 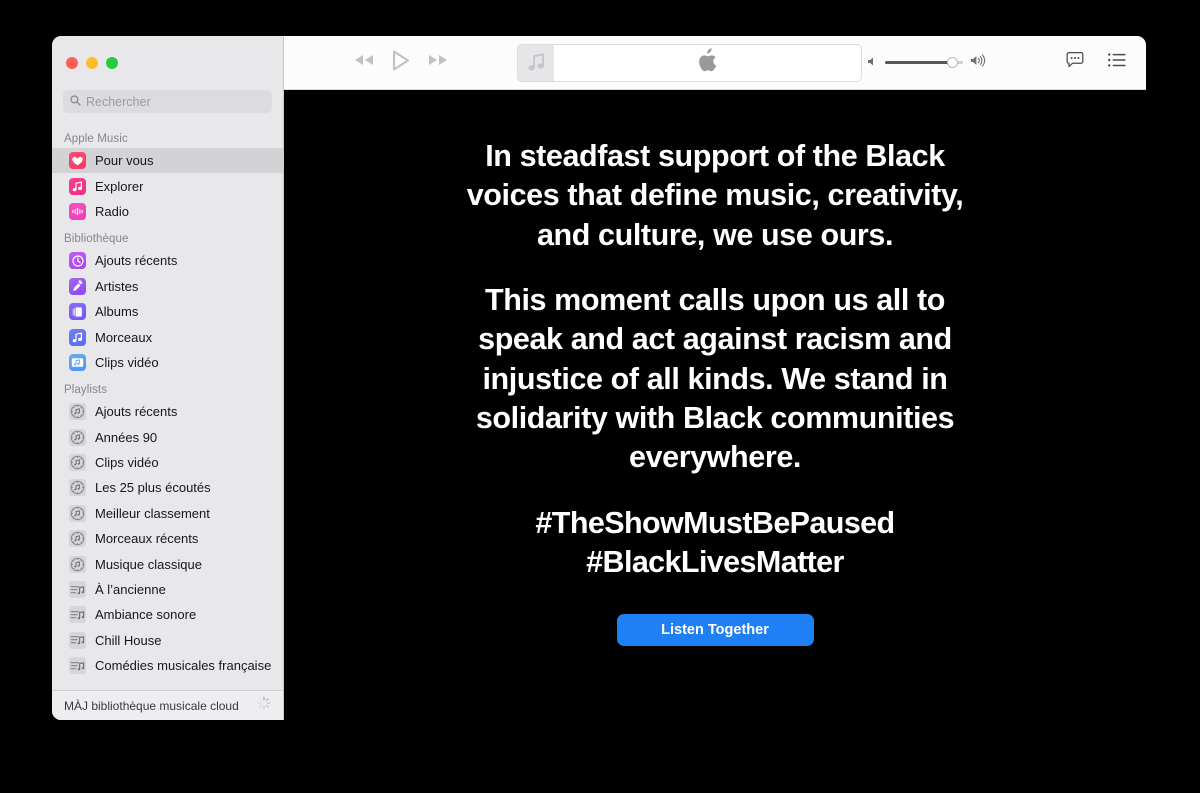 I want to click on player-toolbar, so click(x=715, y=63).